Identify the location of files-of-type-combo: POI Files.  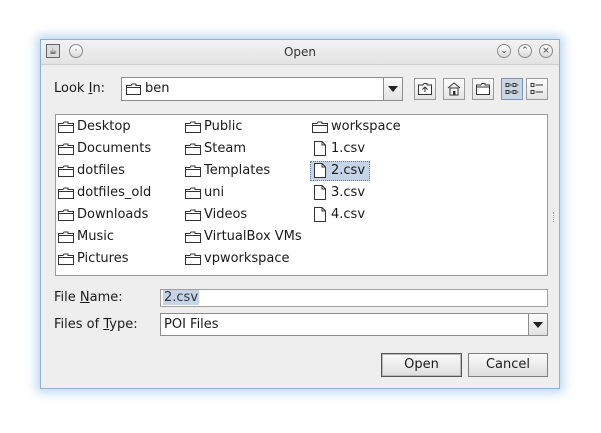
(354, 324).